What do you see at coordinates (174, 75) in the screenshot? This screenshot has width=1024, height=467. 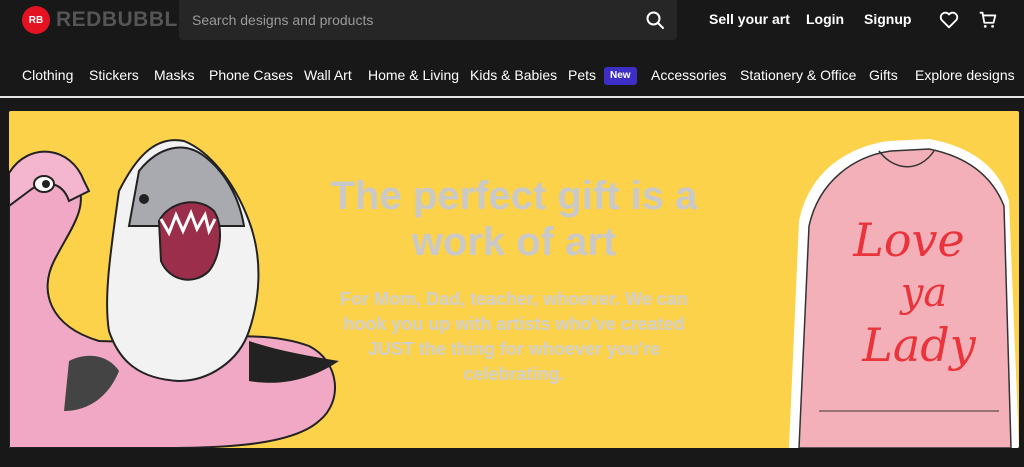 I see `nav-masks: Masks` at bounding box center [174, 75].